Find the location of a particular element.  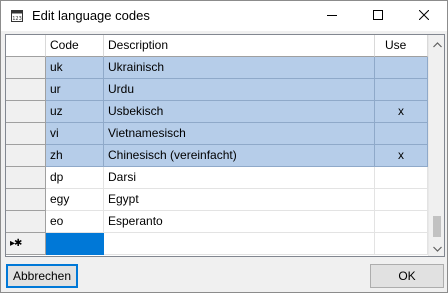

maximize-icon is located at coordinates (378, 16).